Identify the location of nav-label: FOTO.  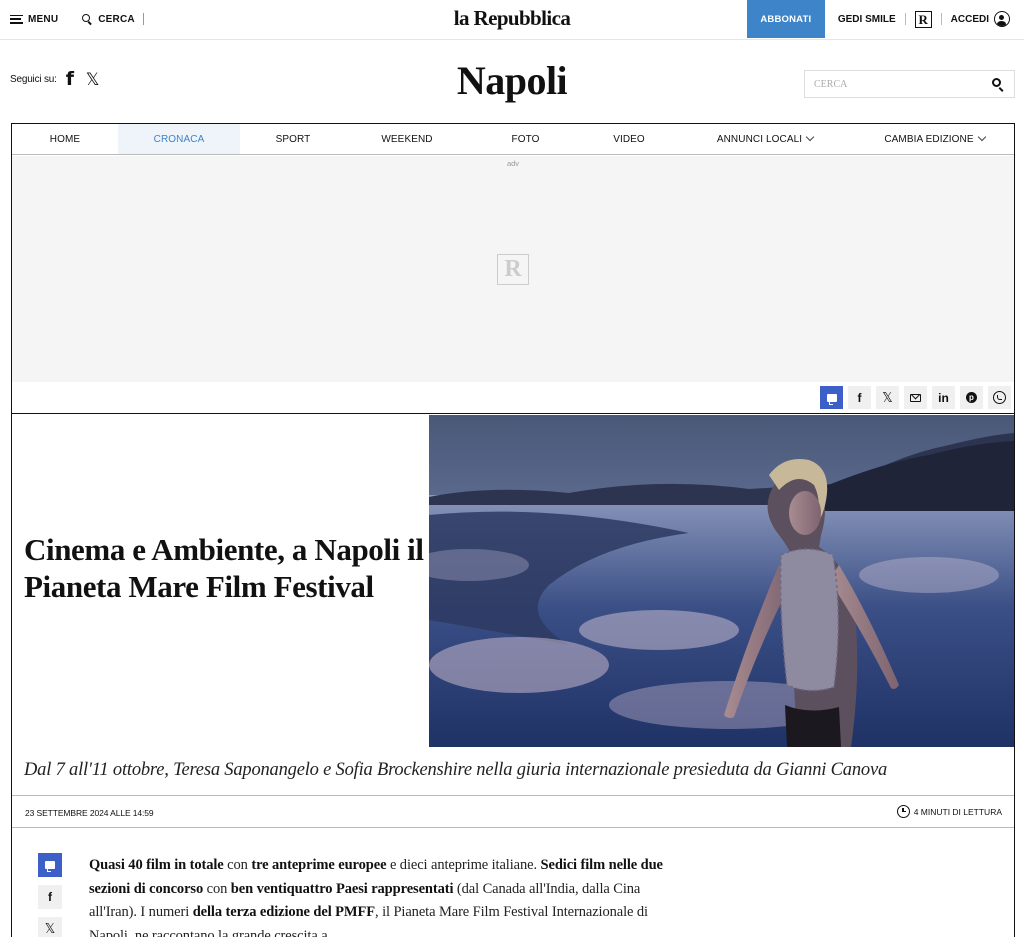
(525, 139).